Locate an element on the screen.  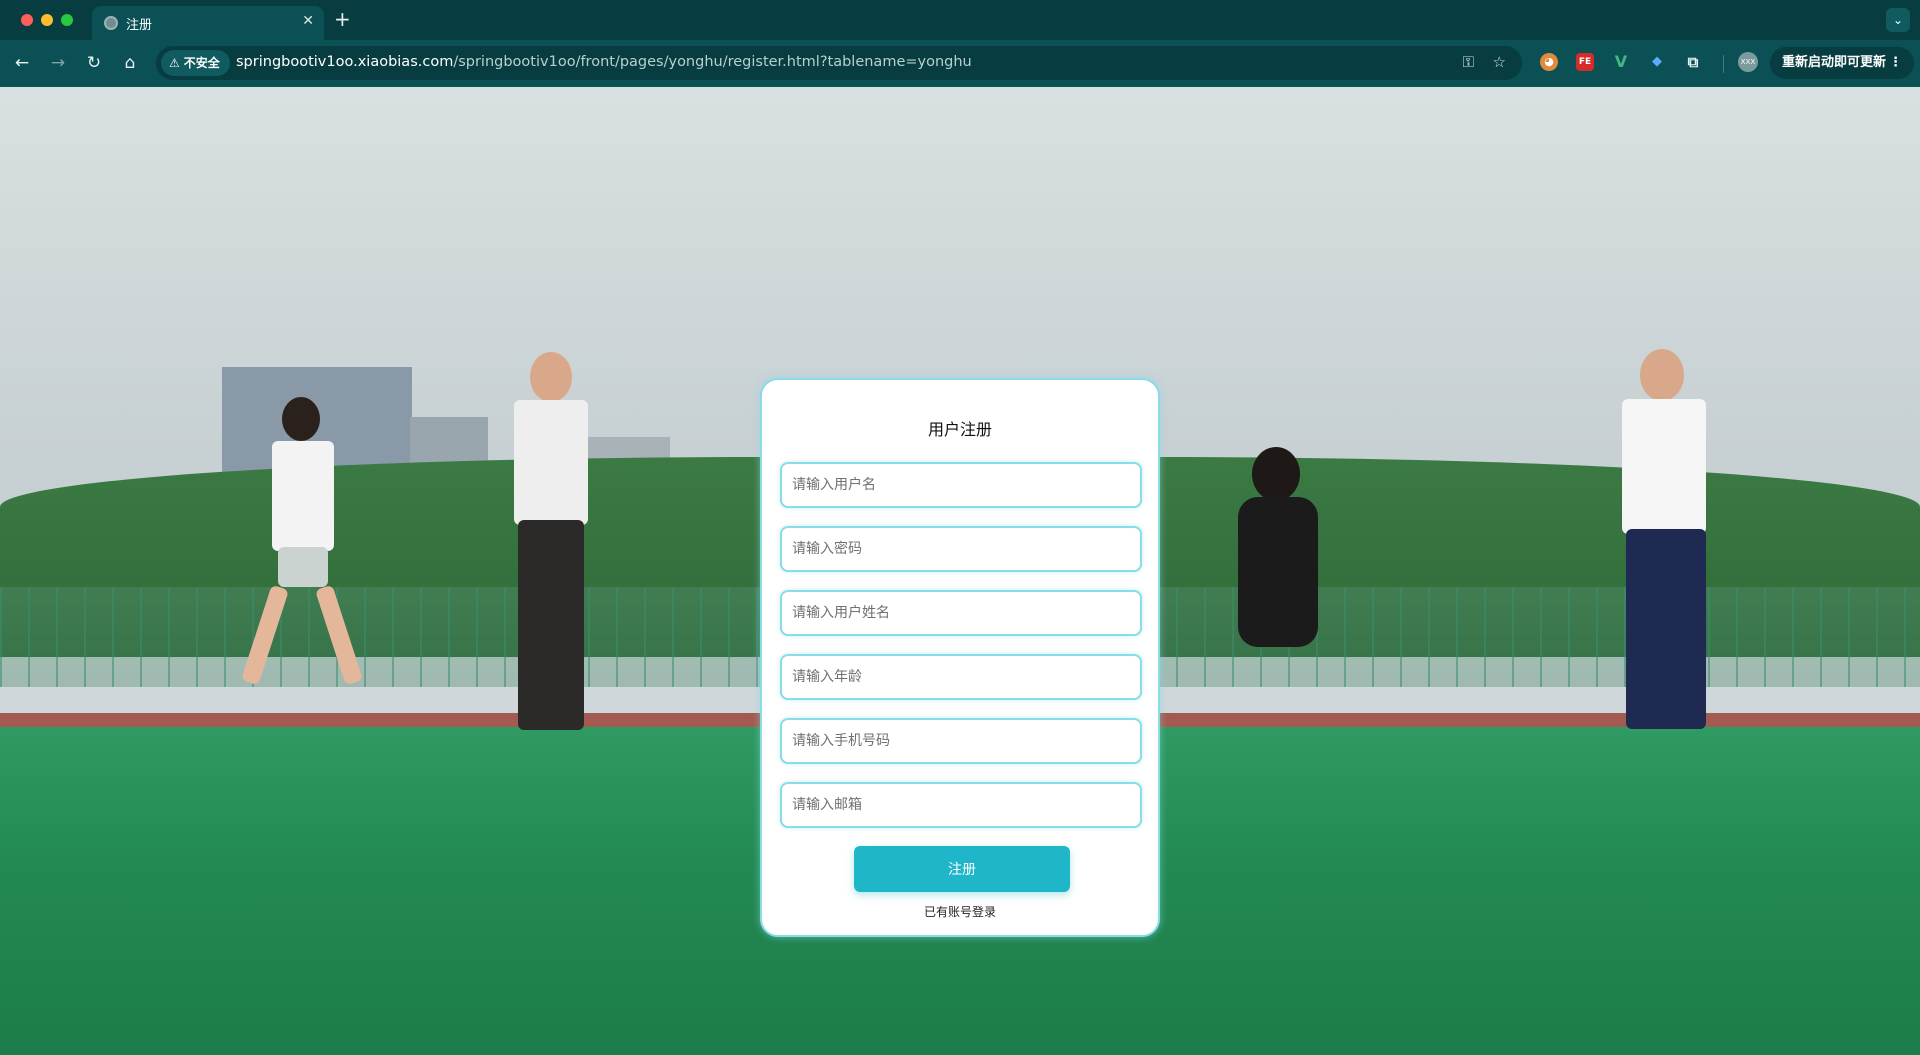
new-tab-button: + is located at coordinates (342, 19).